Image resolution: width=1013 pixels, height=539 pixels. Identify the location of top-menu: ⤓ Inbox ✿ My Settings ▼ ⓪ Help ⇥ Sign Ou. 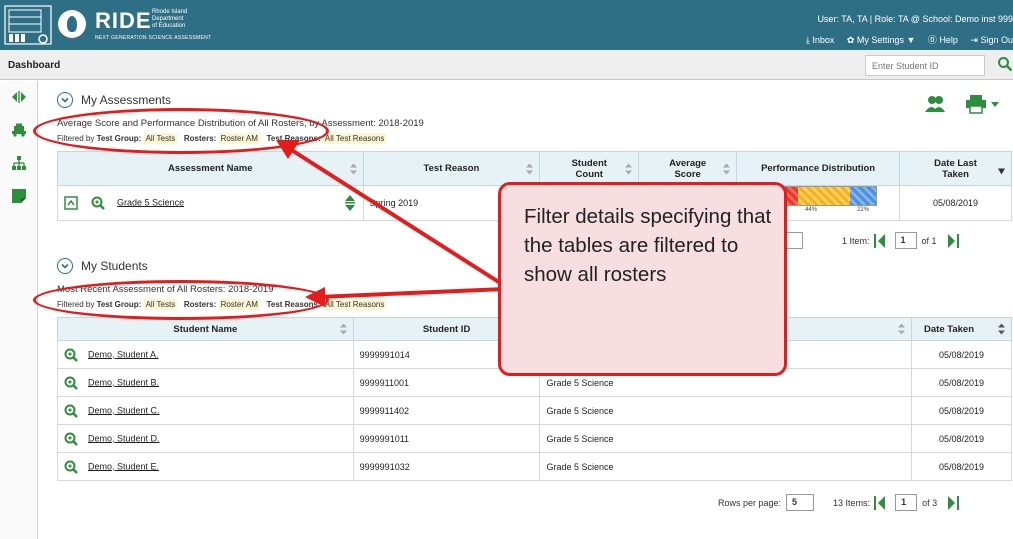
(904, 39).